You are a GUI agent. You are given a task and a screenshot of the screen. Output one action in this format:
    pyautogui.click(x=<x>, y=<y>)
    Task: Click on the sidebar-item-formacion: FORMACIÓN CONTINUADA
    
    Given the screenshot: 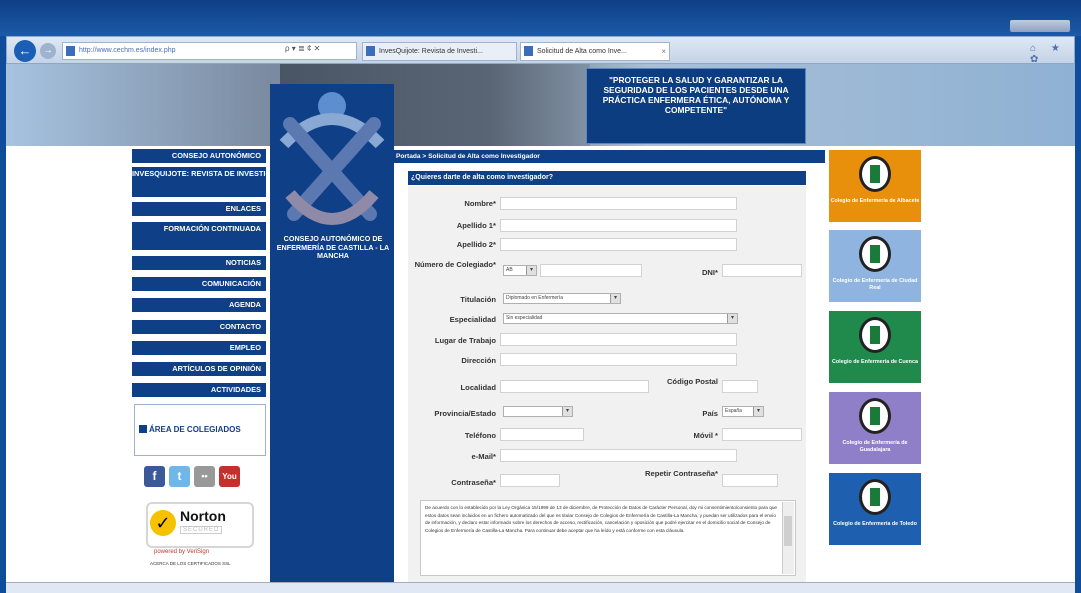 What is the action you would take?
    pyautogui.click(x=199, y=236)
    